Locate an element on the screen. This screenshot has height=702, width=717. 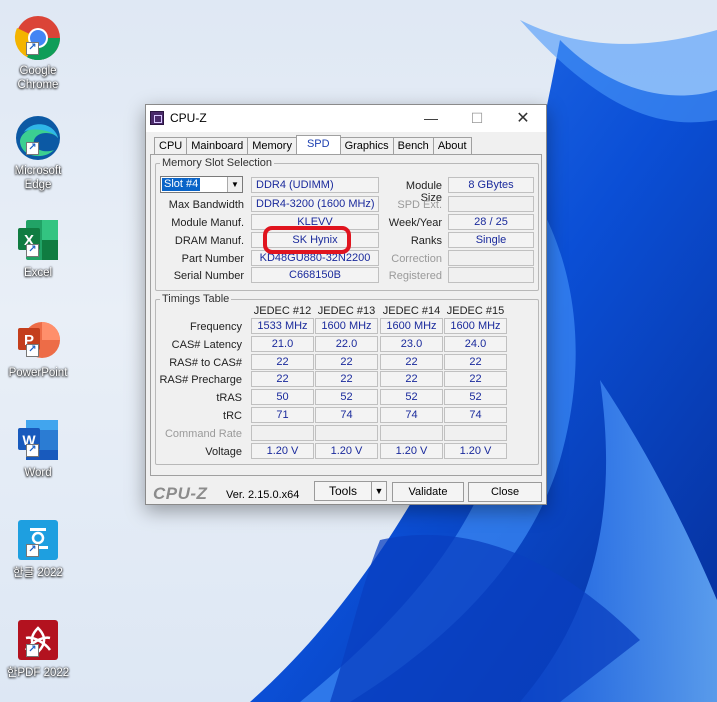
minimize-button: — is located at coordinates (431, 118).